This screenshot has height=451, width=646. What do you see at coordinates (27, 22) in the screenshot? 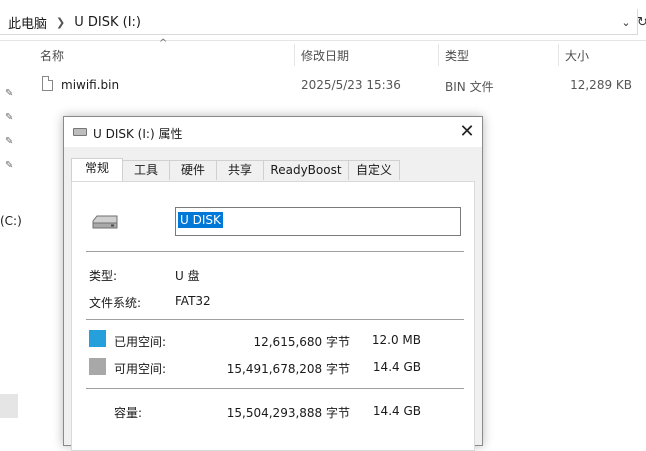
I see `breadcrumb-this-pc: 此电脑` at bounding box center [27, 22].